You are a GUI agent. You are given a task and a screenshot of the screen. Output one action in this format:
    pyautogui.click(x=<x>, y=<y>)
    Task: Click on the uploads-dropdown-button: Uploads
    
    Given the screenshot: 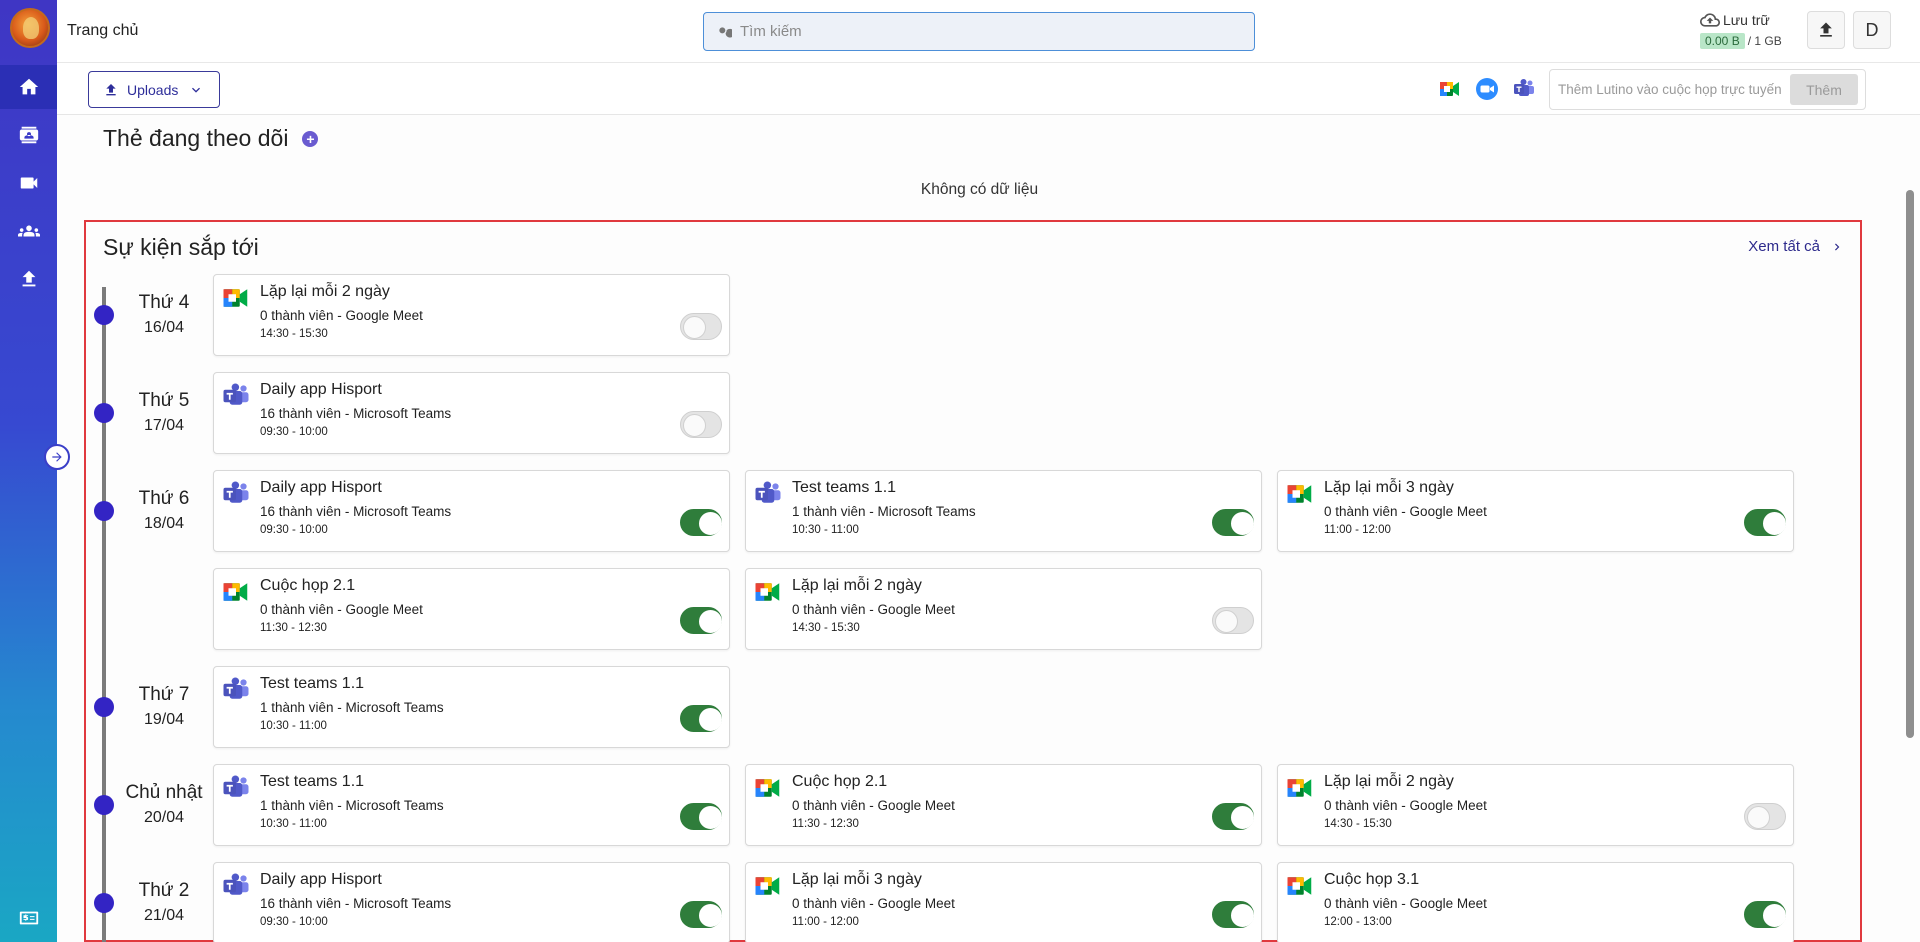 What is the action you would take?
    pyautogui.click(x=154, y=89)
    